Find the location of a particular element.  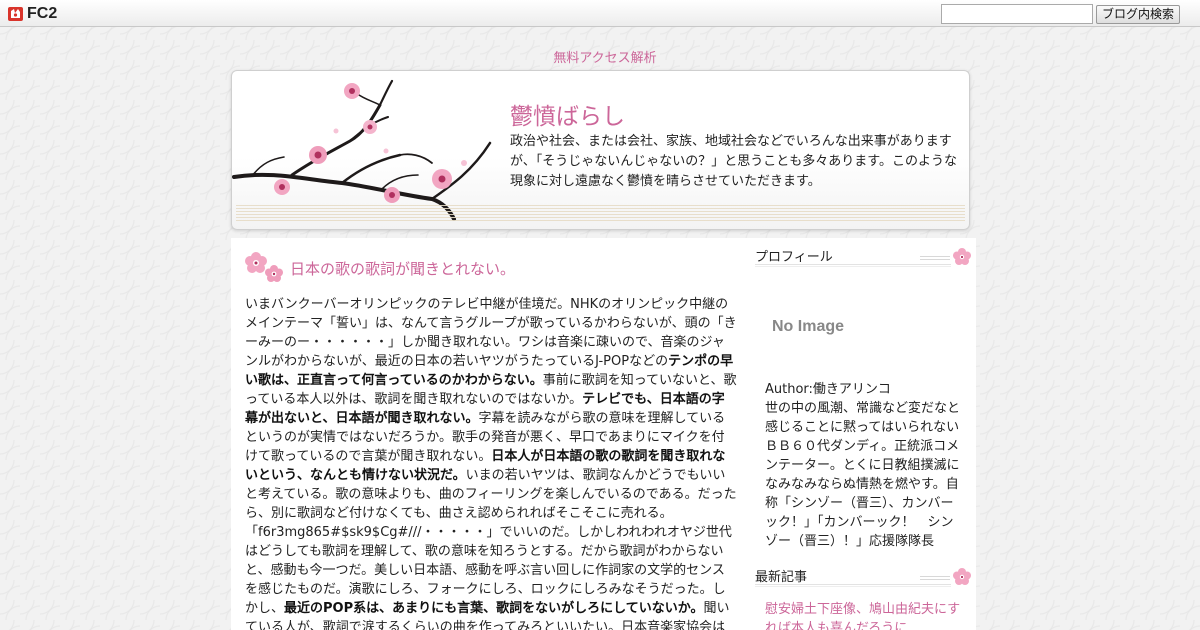

recent-post-link: 慰安婦土下座像、鳩山由紀夫にすれば本人も喜んだろうに is located at coordinates (865, 615).